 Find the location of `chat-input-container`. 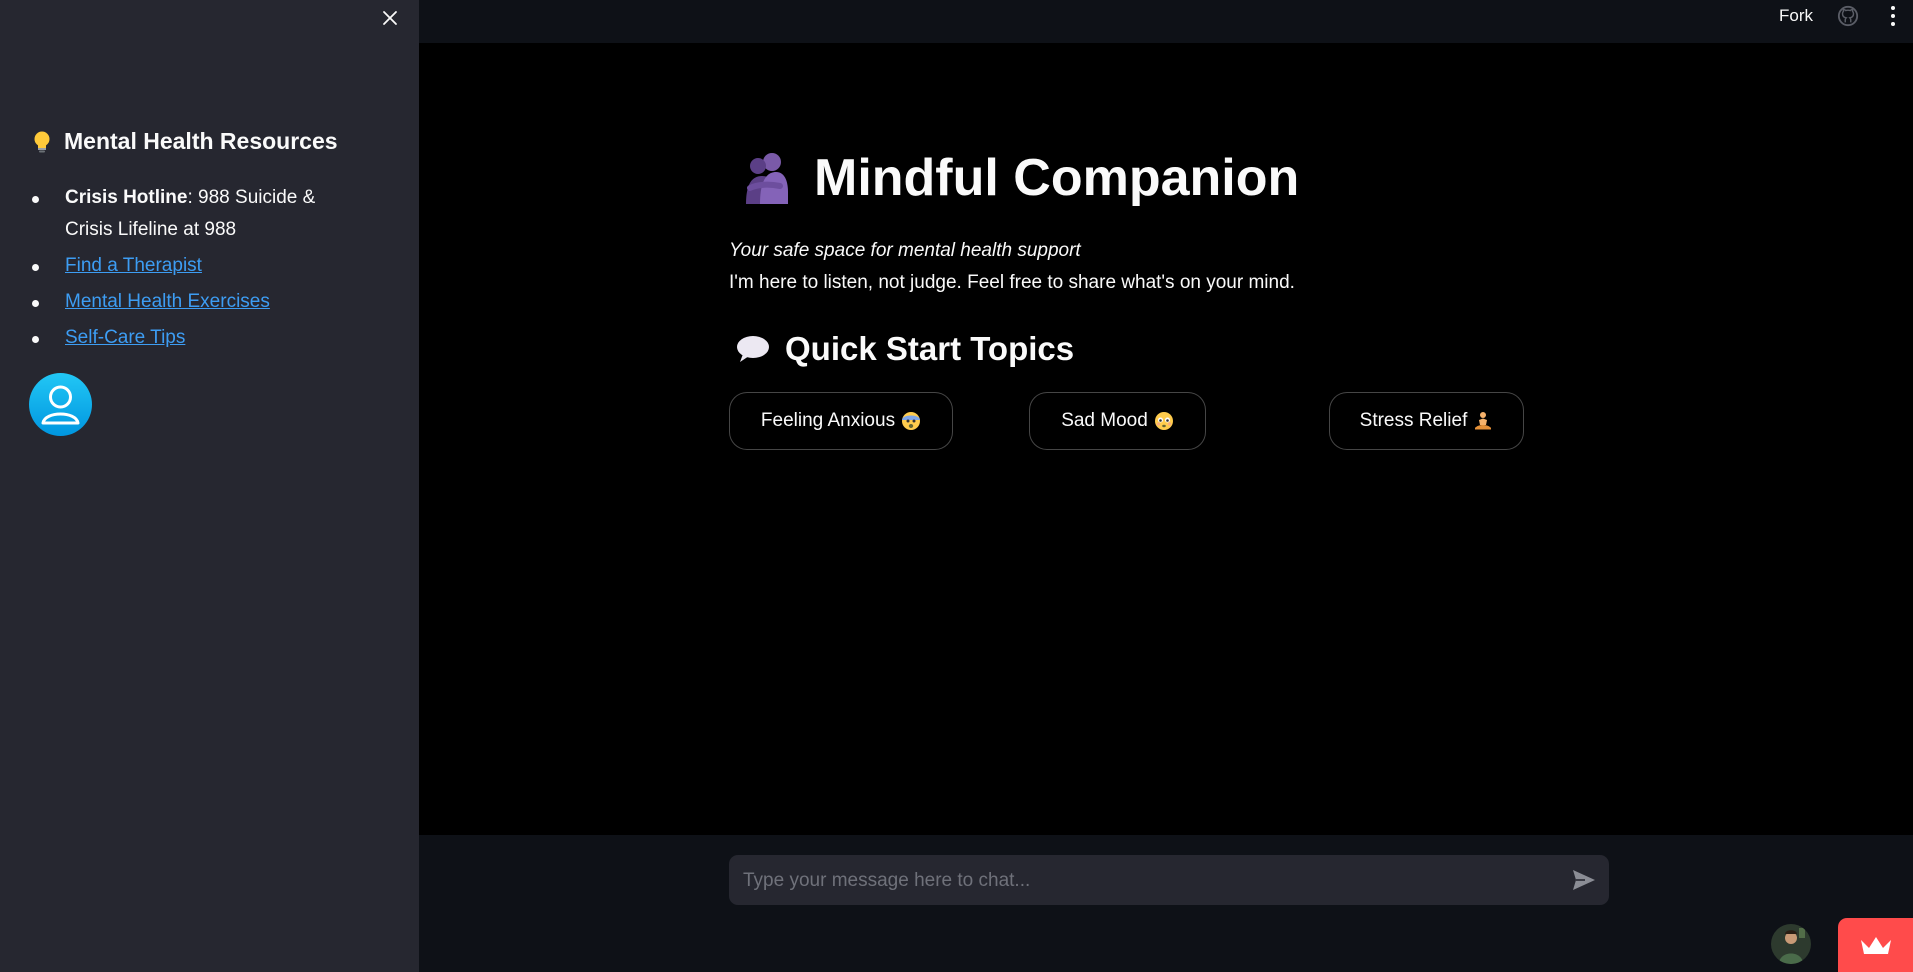

chat-input-container is located at coordinates (1169, 881).